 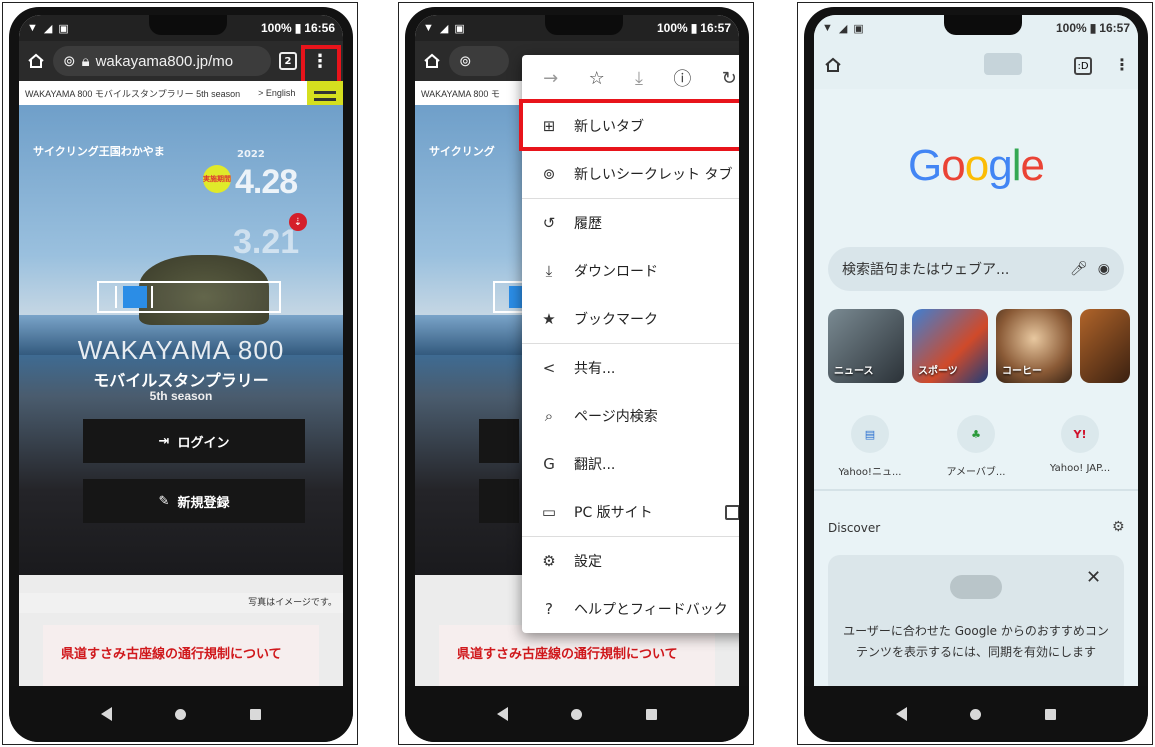 I want to click on notice-title: 県道すさみ古座線の通行規制について, so click(x=171, y=654).